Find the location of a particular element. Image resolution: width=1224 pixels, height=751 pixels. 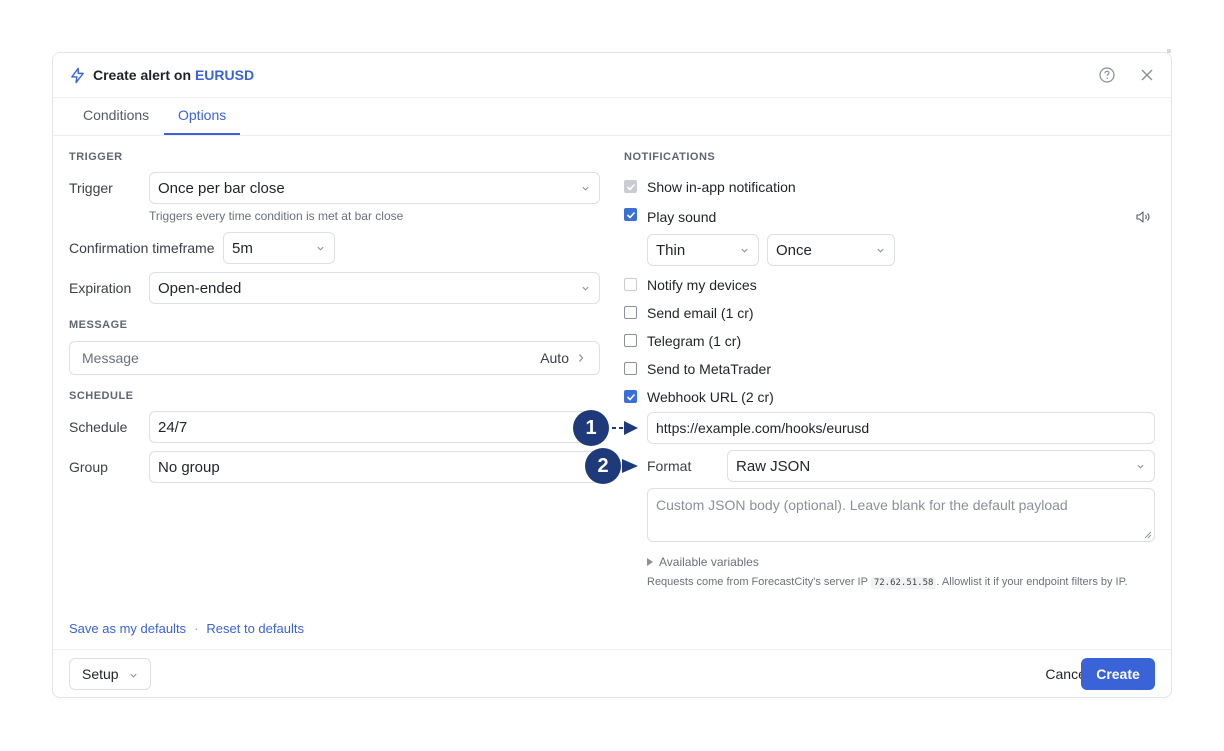

play-sound-label: Play sound is located at coordinates (682, 217).